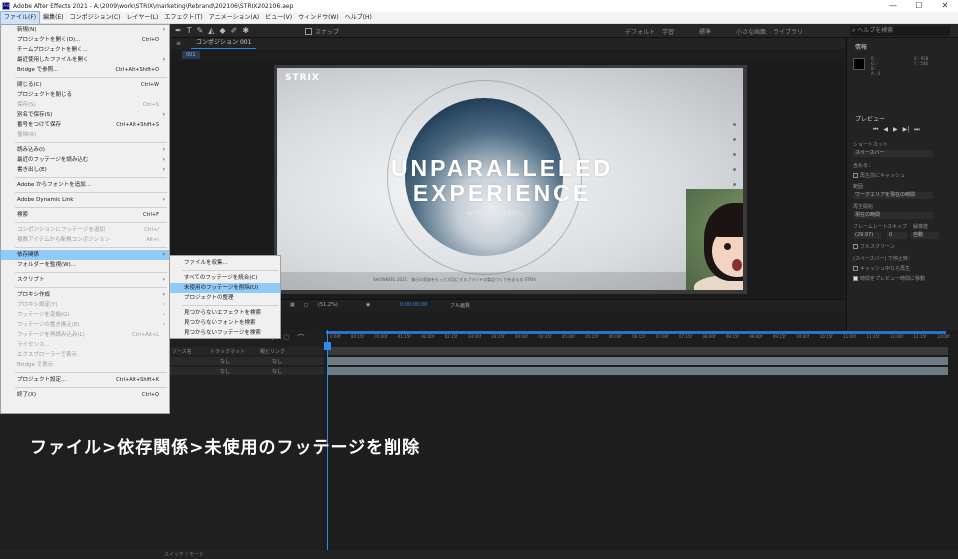  What do you see at coordinates (143, 18) in the screenshot?
I see `menu-layer: レイヤー(L)` at bounding box center [143, 18].